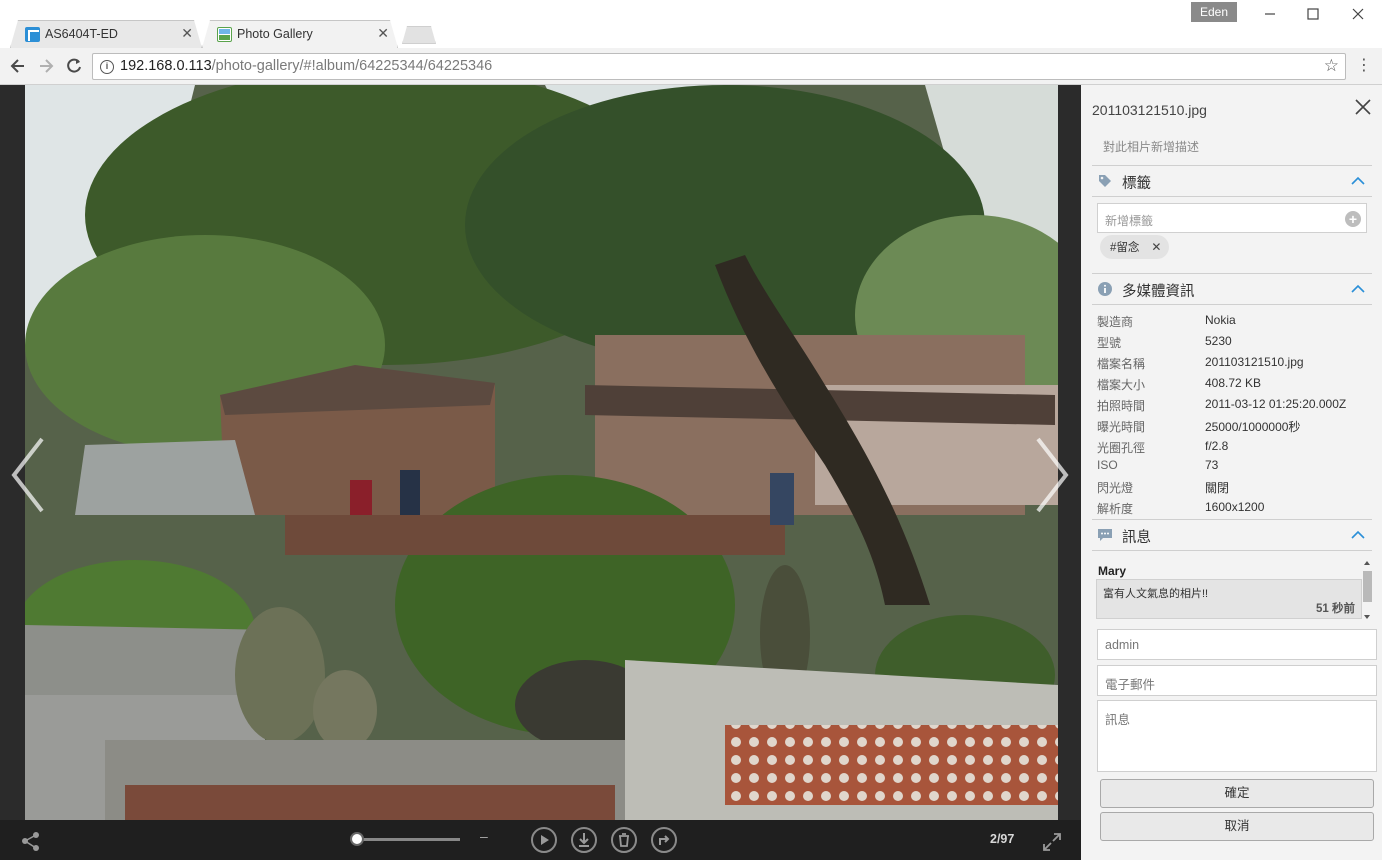  What do you see at coordinates (1156, 594) in the screenshot?
I see `message-text: 富有人文氣息的相片!!` at bounding box center [1156, 594].